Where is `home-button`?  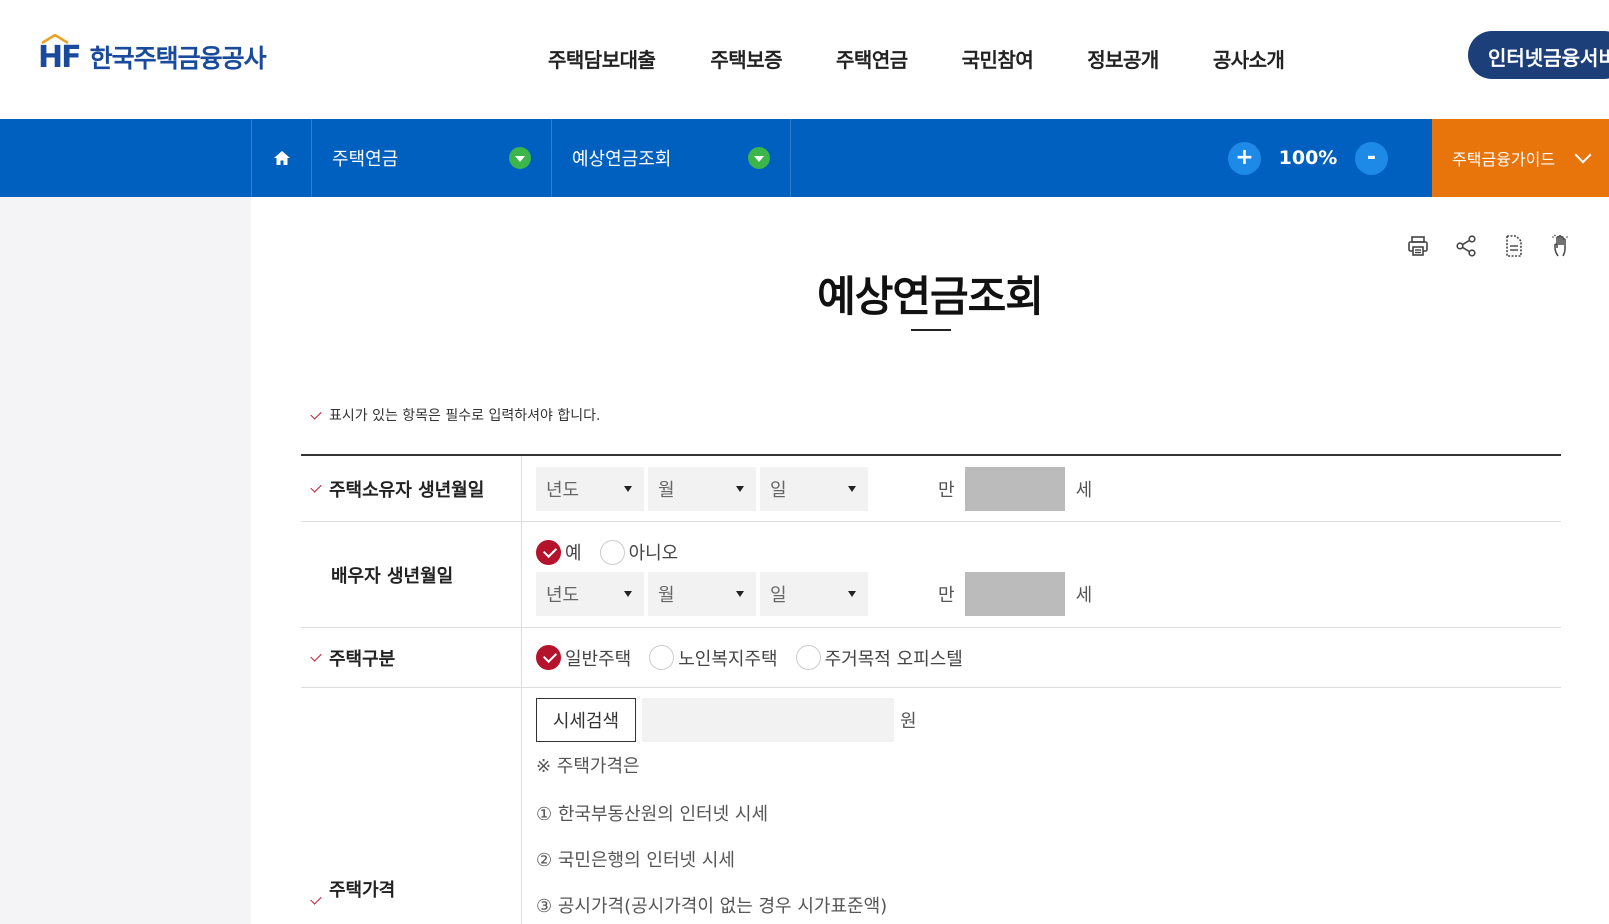 home-button is located at coordinates (281, 158).